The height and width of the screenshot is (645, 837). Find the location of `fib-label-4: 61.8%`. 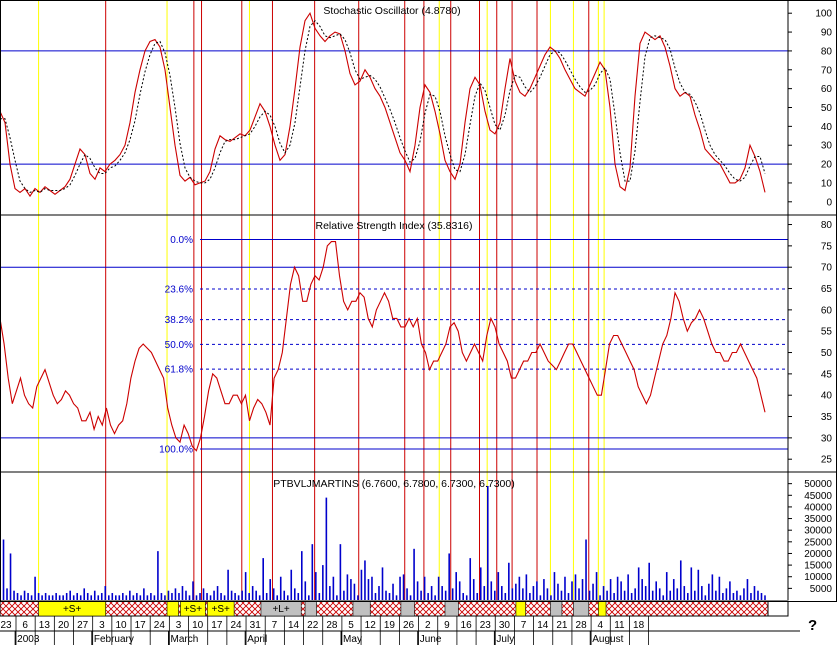

fib-label-4: 61.8% is located at coordinates (179, 370).